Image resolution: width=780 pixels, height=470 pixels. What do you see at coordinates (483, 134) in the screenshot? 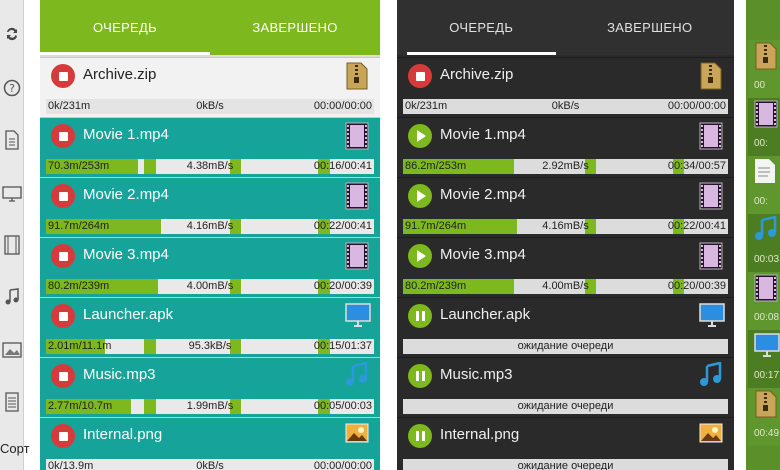
I see `file-name: Movie 1.mp4` at bounding box center [483, 134].